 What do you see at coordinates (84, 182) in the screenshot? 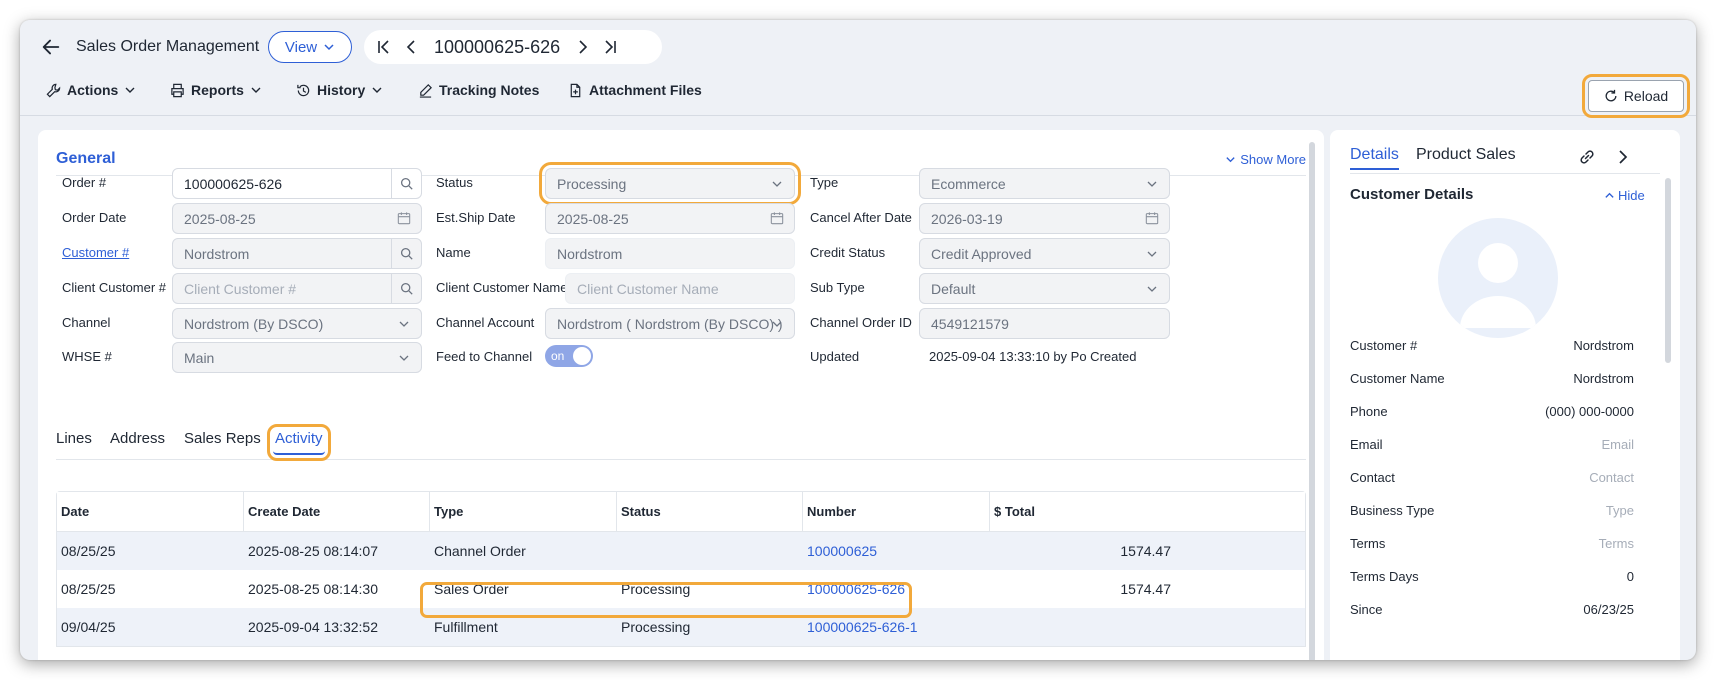
I see `order-no-label: Order #` at bounding box center [84, 182].